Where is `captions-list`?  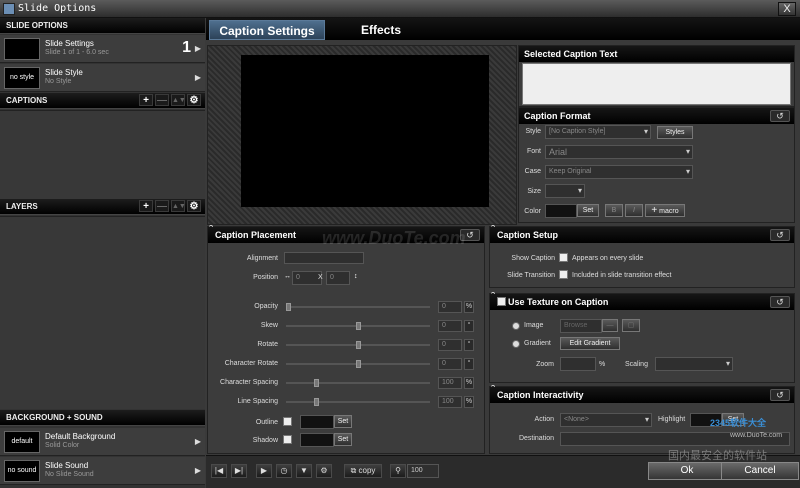 captions-list is located at coordinates (102, 154).